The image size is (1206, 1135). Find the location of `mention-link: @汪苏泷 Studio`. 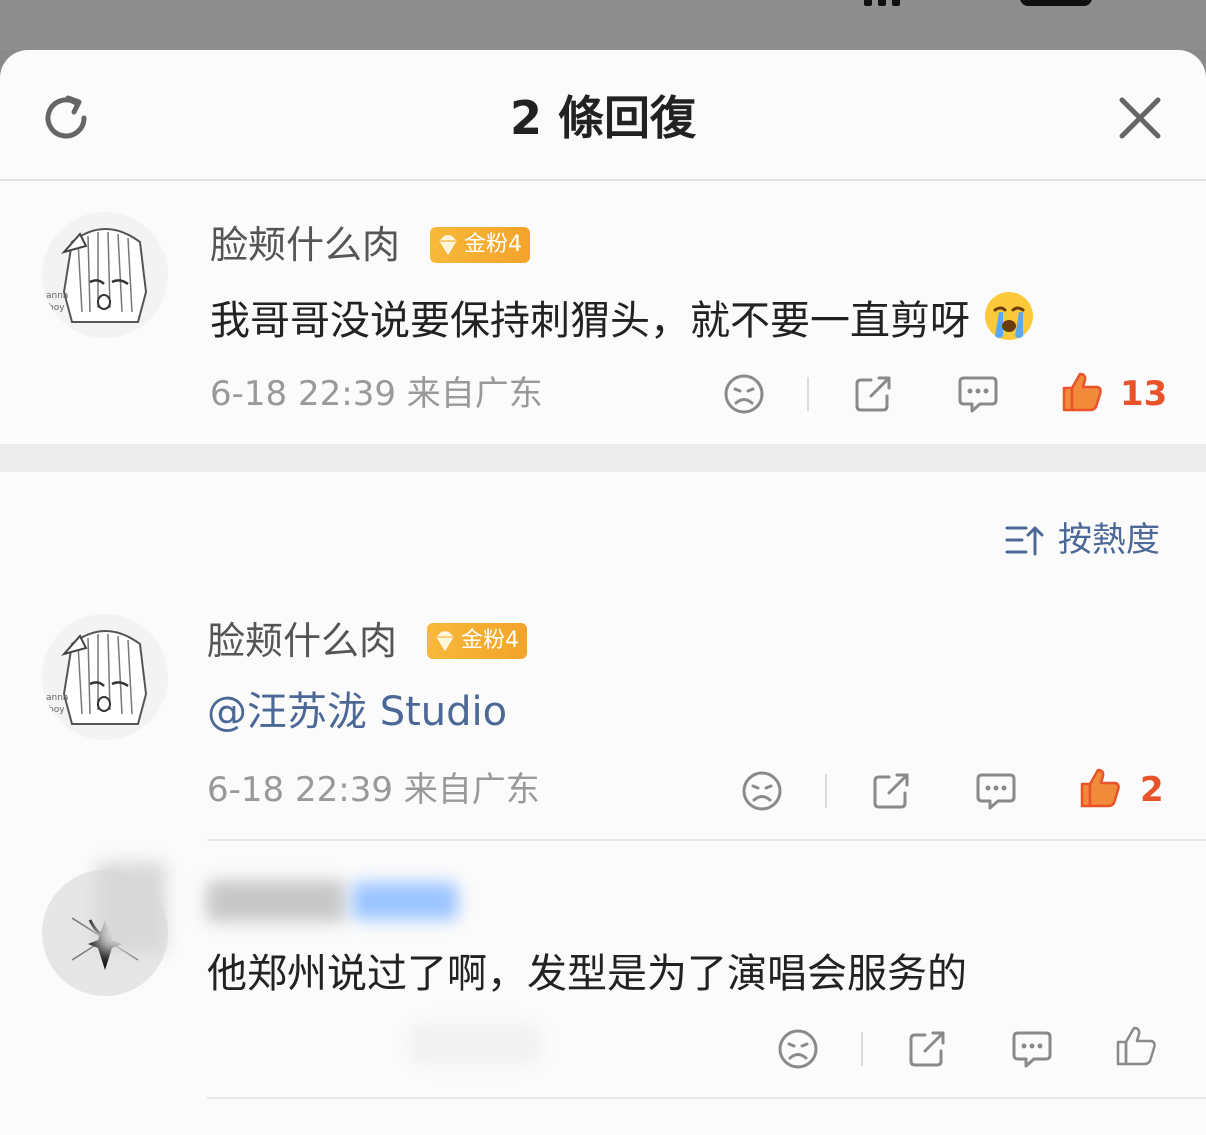

mention-link: @汪苏泷 Studio is located at coordinates (357, 712).